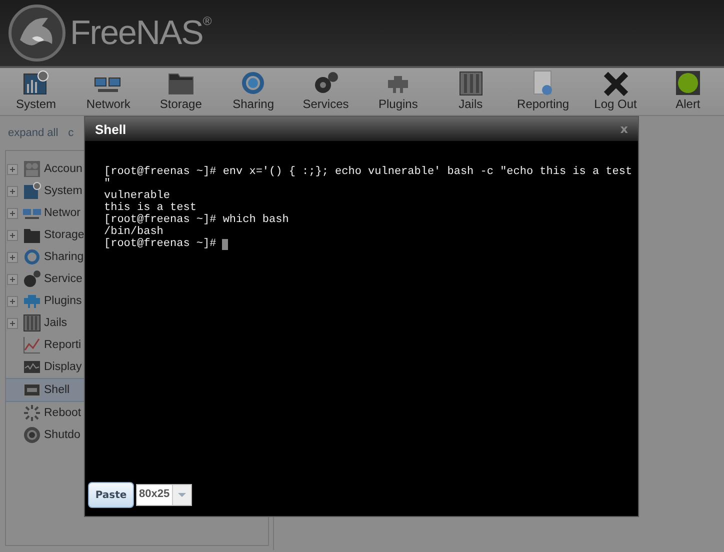 This screenshot has width=724, height=552. Describe the element at coordinates (368, 172) in the screenshot. I see `terminal-line: [root@freenas ~]# env x='() { :;}; echo vulnerable' bash -c "echo this is a test` at that location.